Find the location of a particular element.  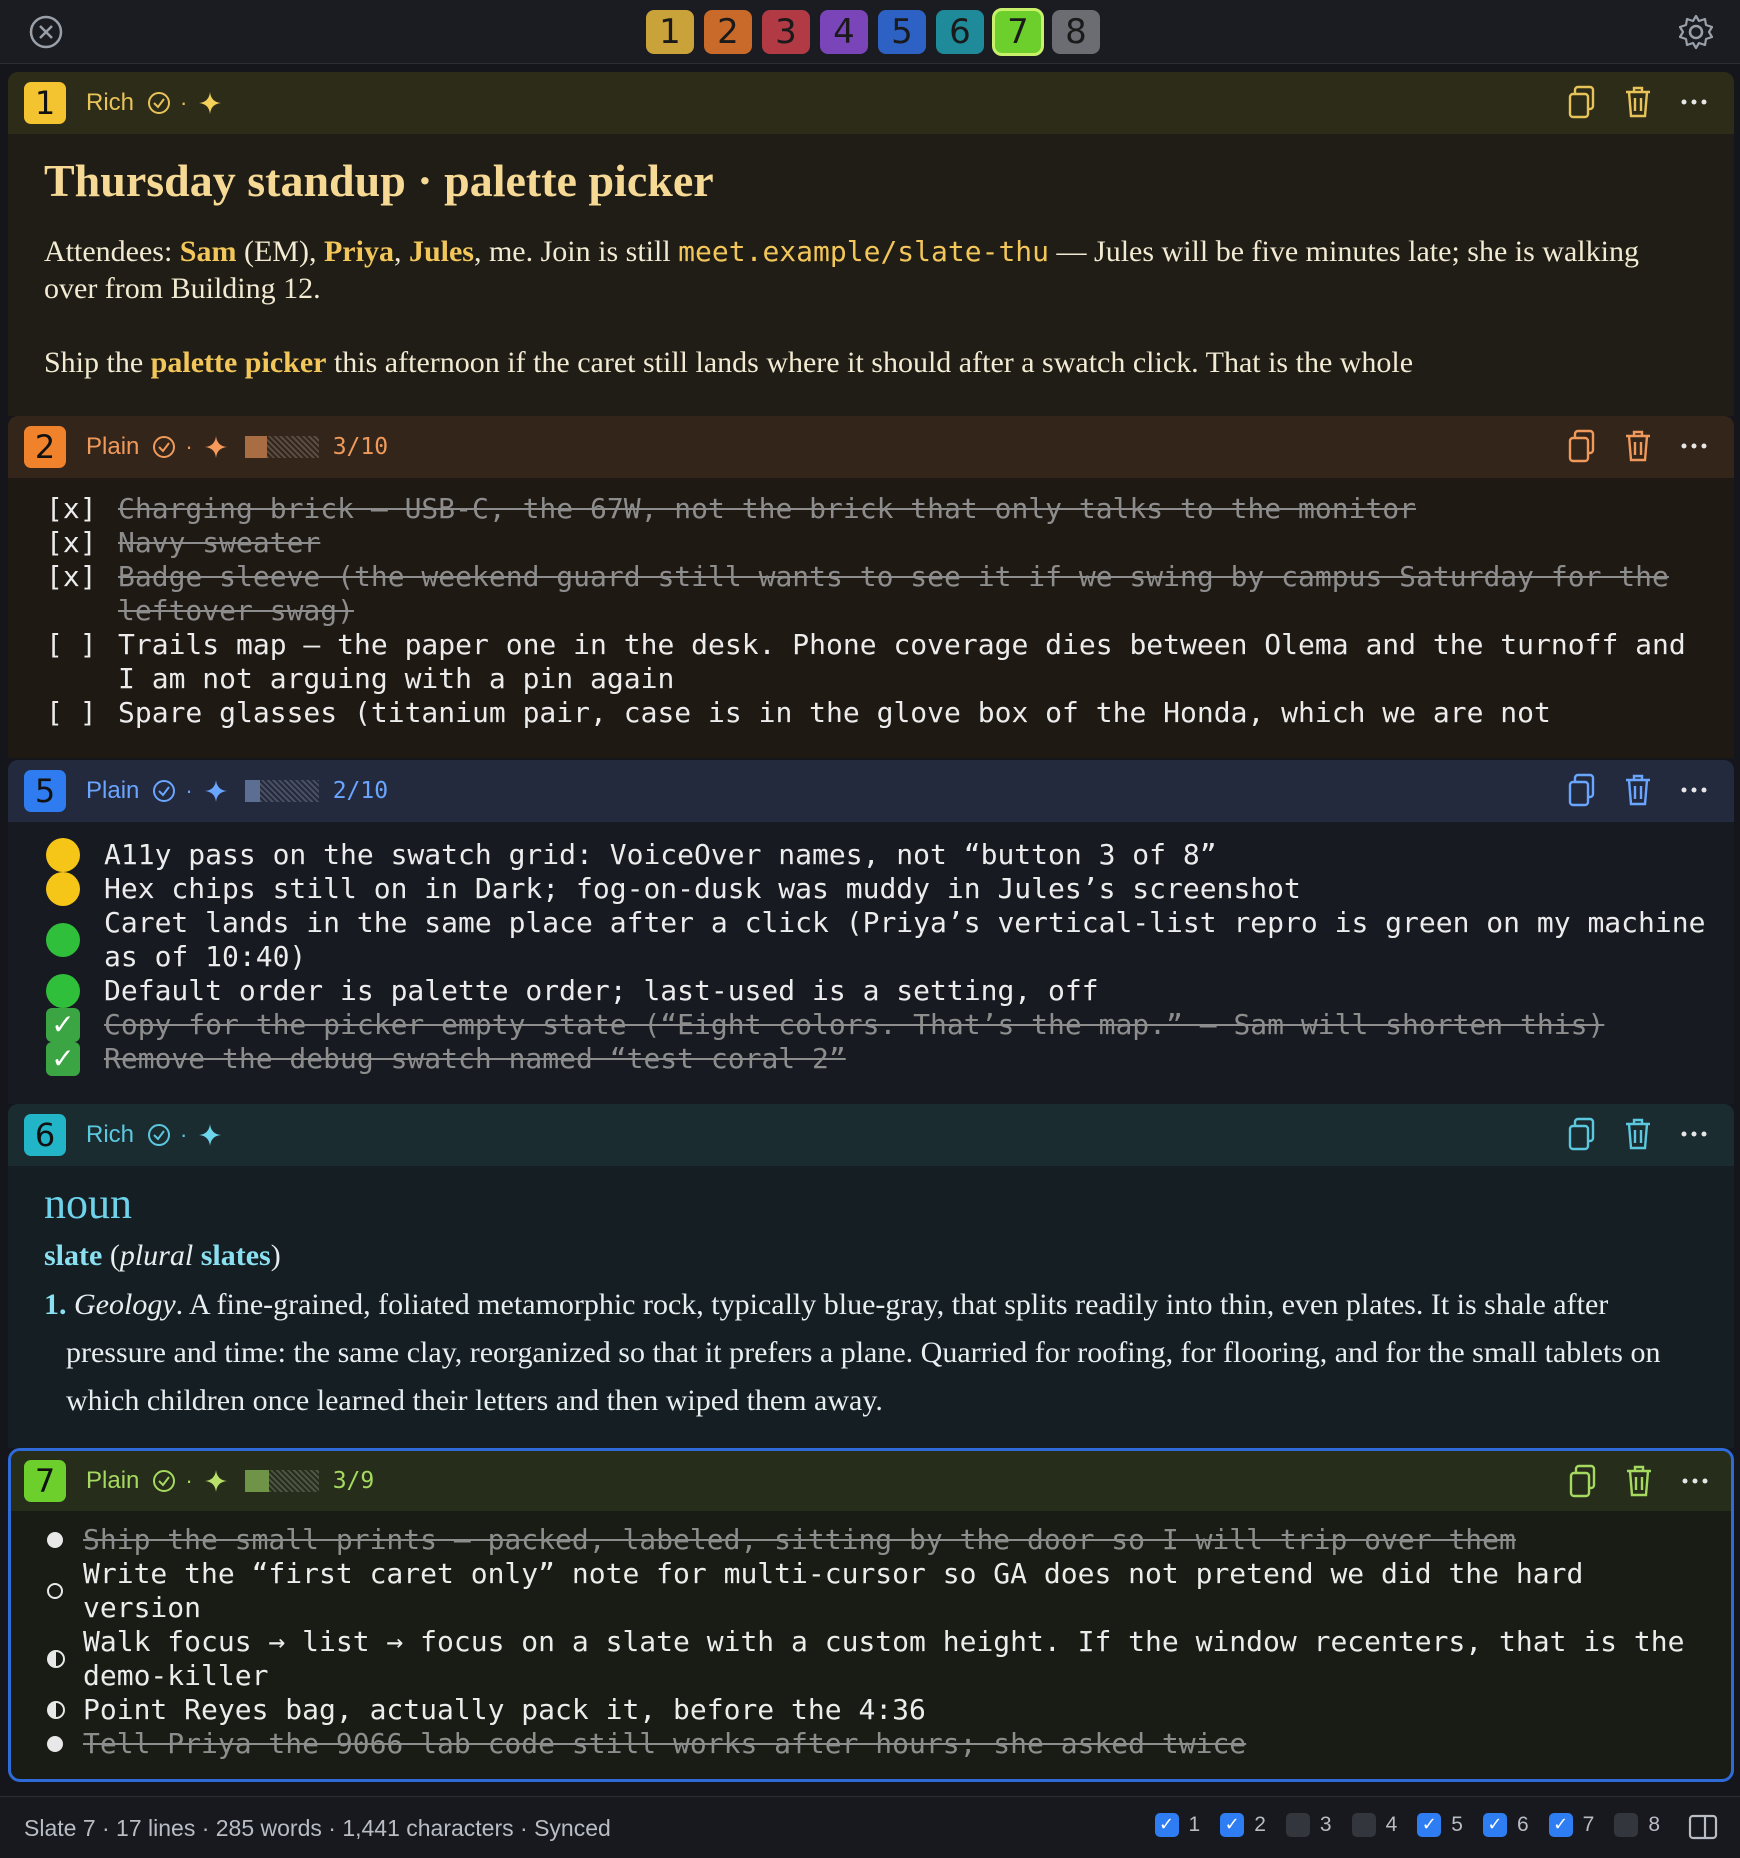

tab-slate-5: 5 is located at coordinates (902, 32).